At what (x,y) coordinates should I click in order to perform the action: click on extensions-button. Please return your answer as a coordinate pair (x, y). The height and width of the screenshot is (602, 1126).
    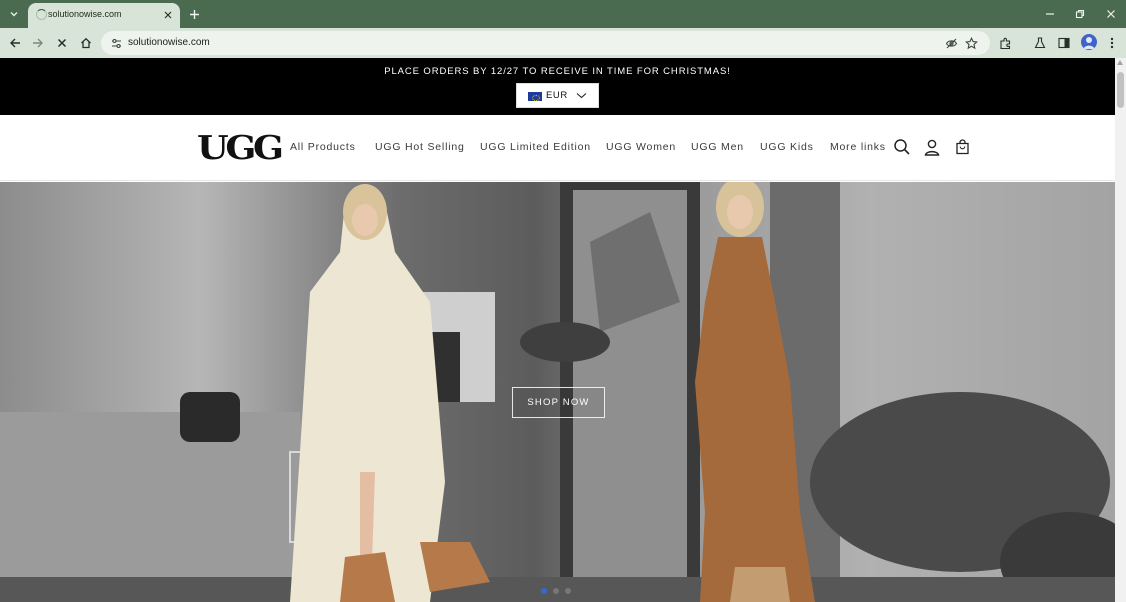
    Looking at the image, I should click on (1005, 43).